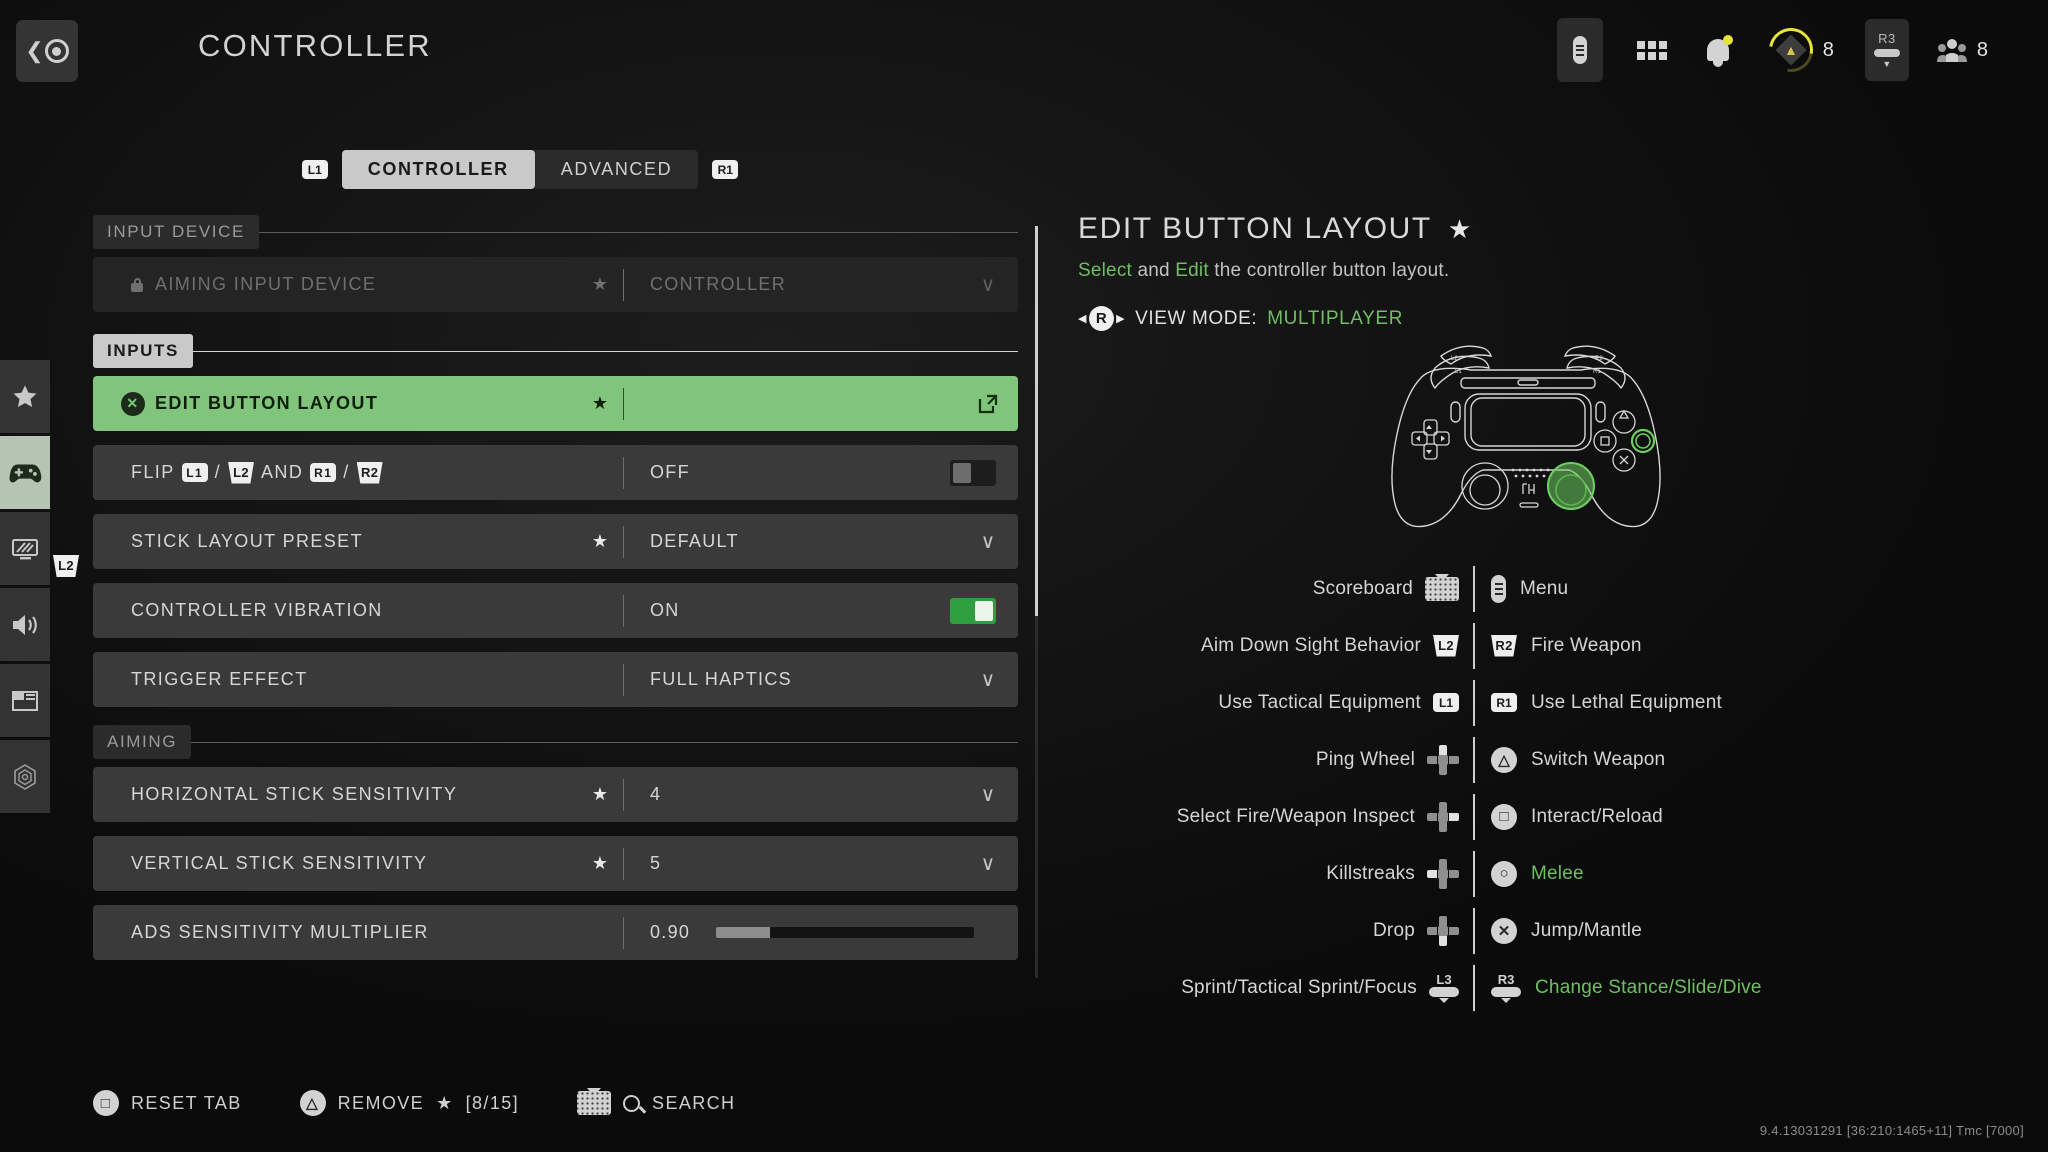 The height and width of the screenshot is (1152, 2048). I want to click on binding-right: R3 Change Stance/Slide/Dive, so click(1726, 988).